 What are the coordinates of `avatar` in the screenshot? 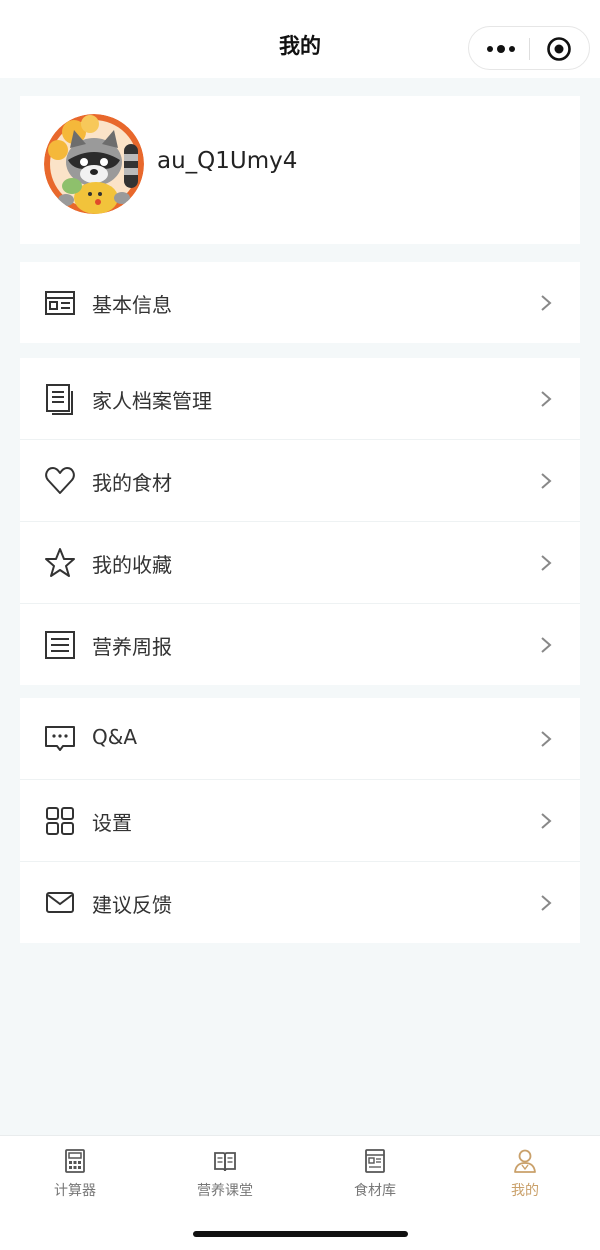 It's located at (94, 164).